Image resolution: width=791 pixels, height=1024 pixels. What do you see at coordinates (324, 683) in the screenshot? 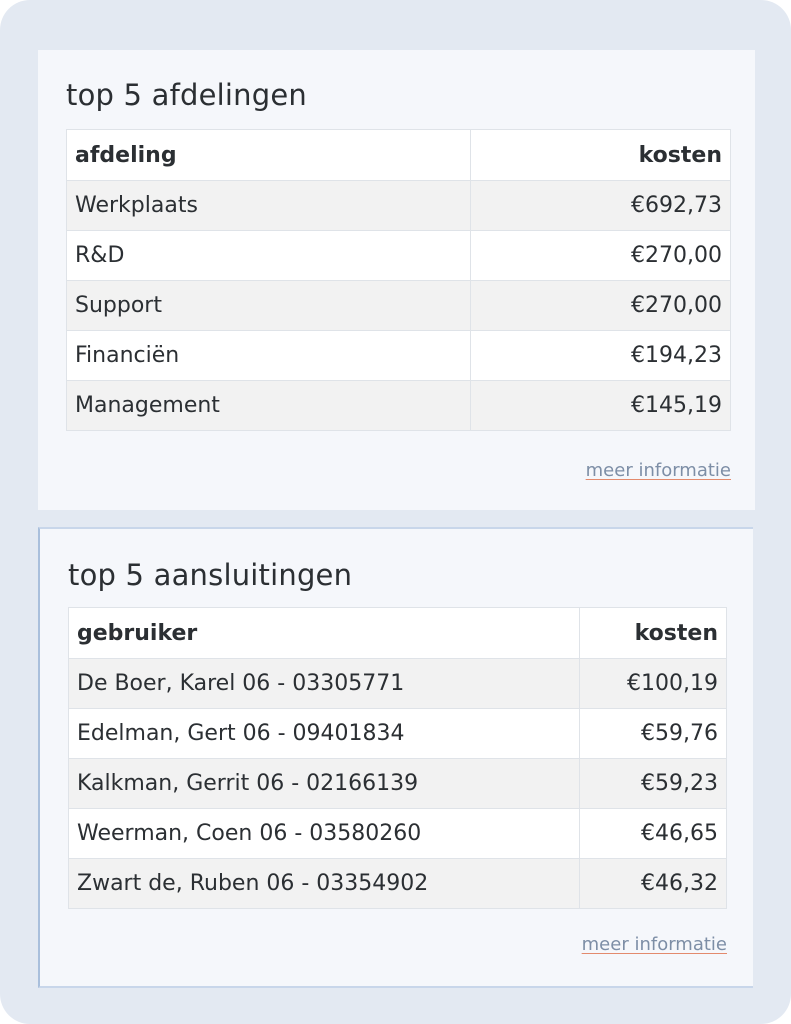
I see `user-connection: De Boer, Karel 06 - 03305771` at bounding box center [324, 683].